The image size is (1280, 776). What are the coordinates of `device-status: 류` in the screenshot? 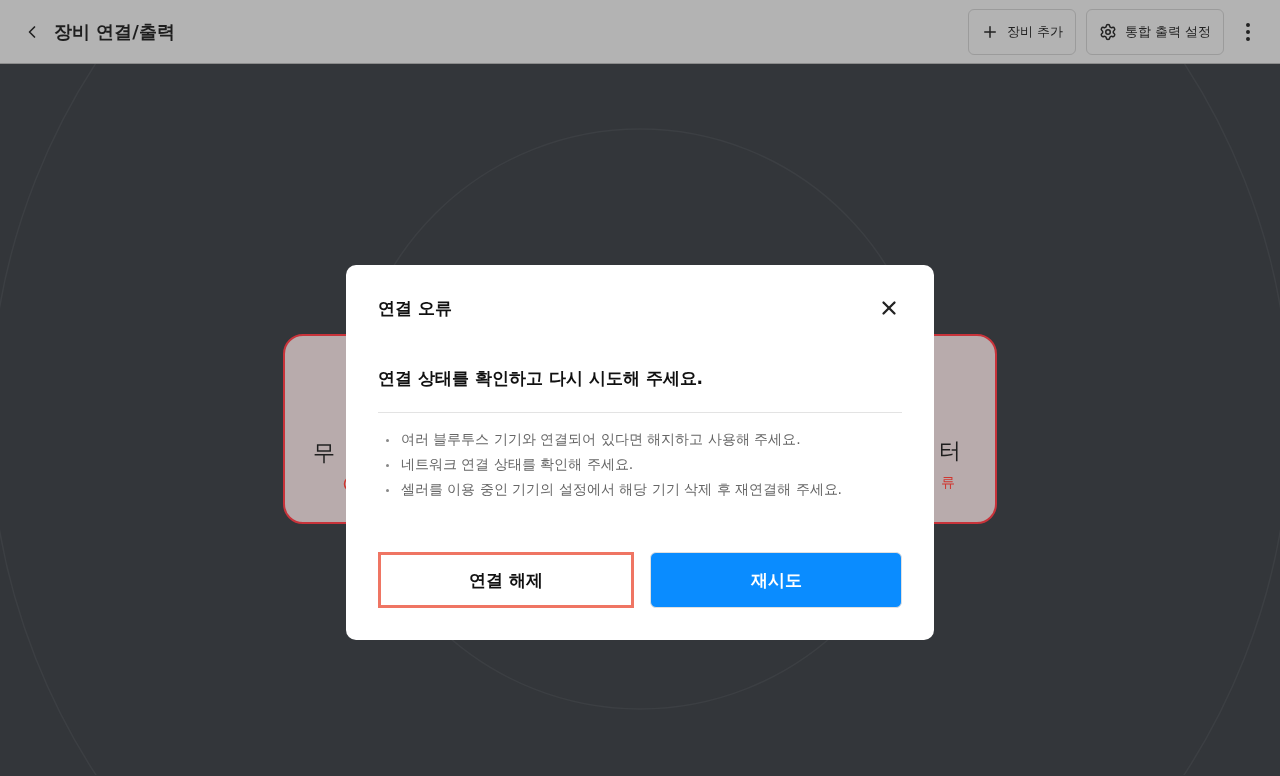 It's located at (948, 483).